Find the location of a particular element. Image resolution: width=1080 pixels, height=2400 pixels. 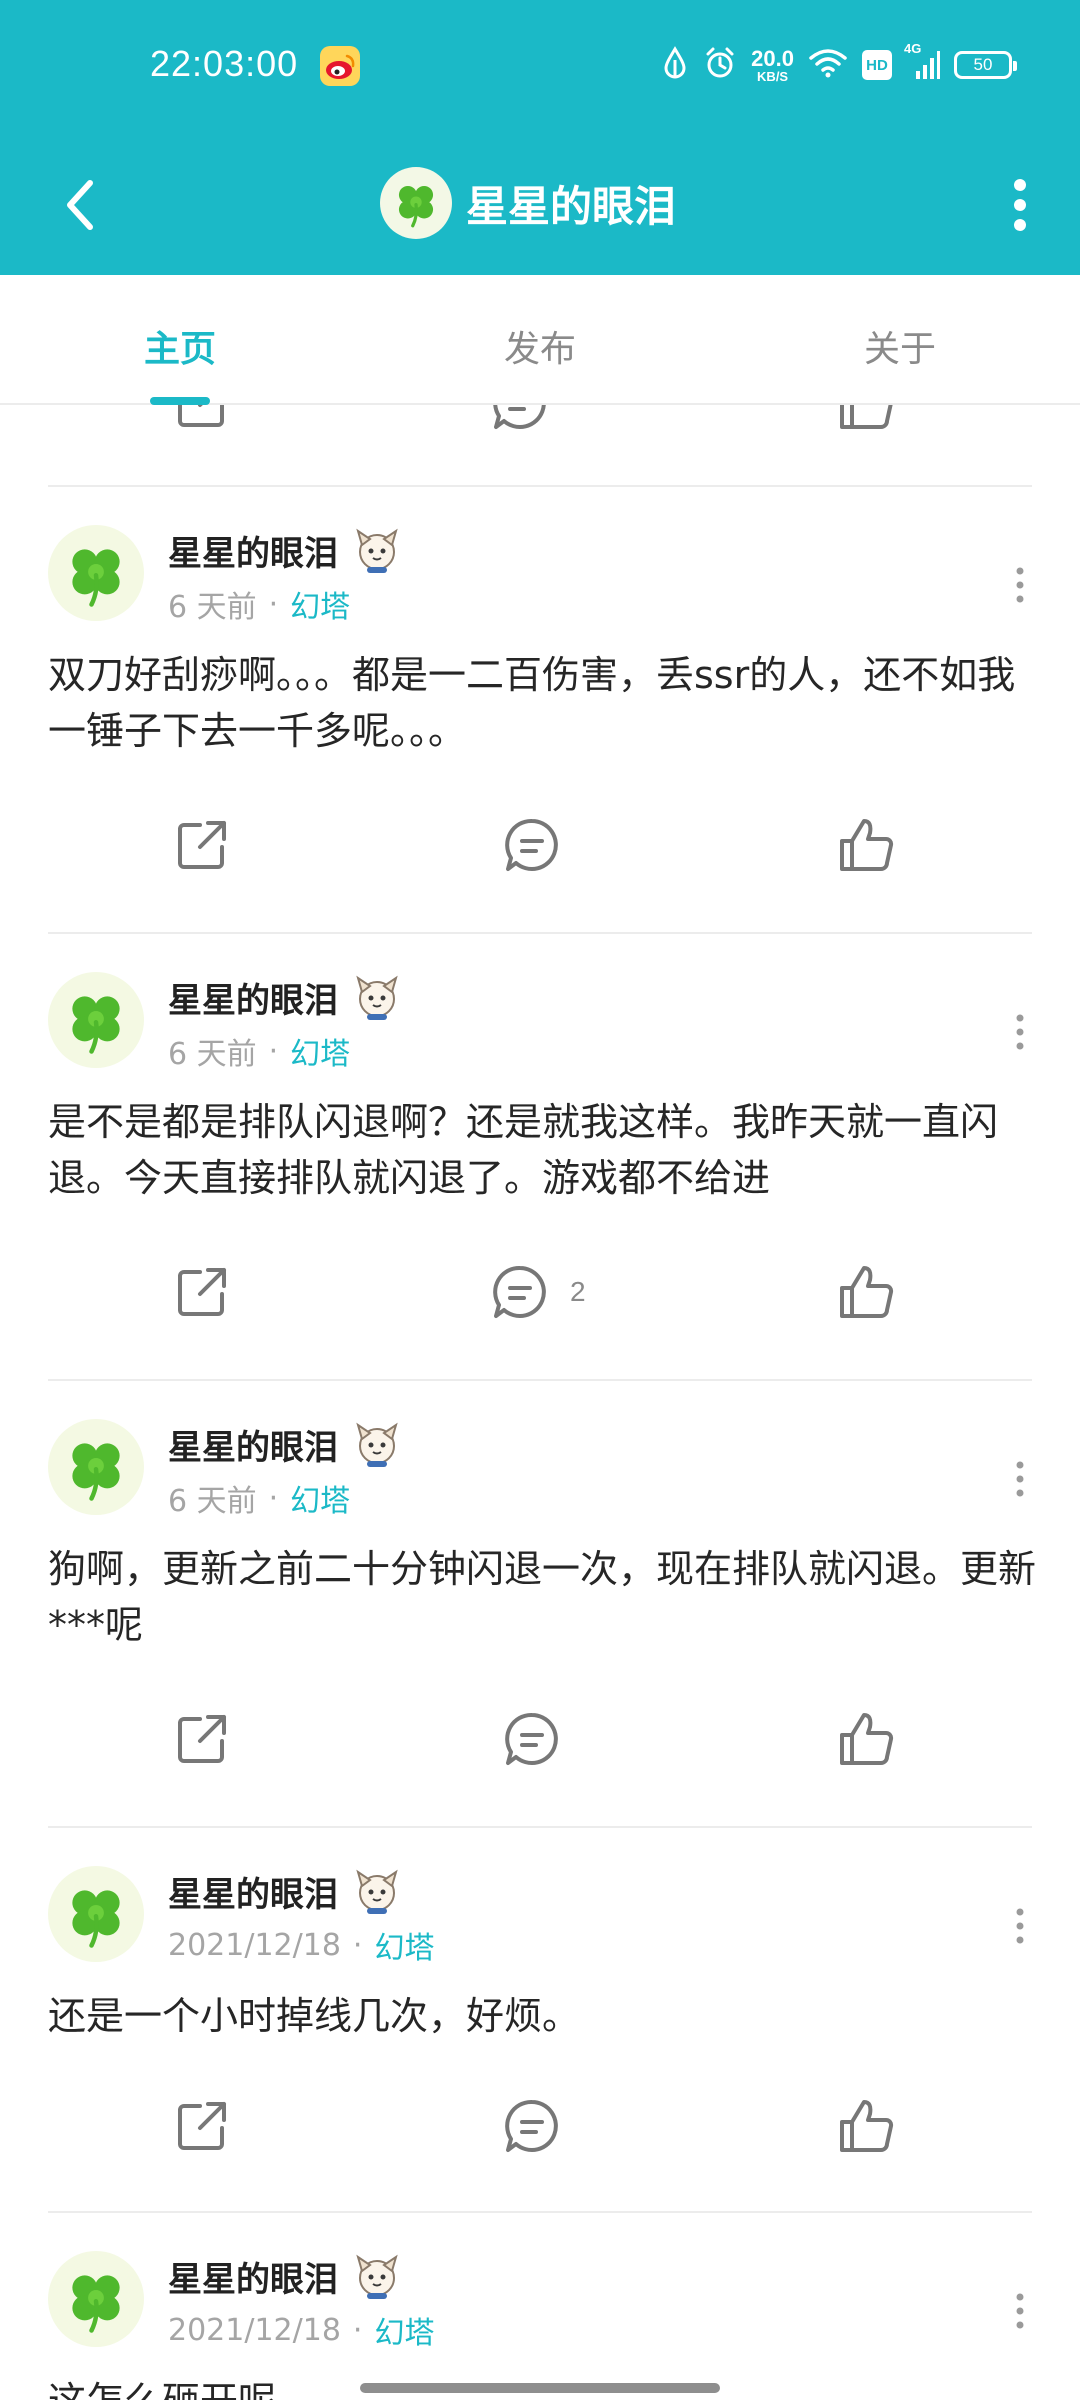

previous-post-actions is located at coordinates (540, 424).